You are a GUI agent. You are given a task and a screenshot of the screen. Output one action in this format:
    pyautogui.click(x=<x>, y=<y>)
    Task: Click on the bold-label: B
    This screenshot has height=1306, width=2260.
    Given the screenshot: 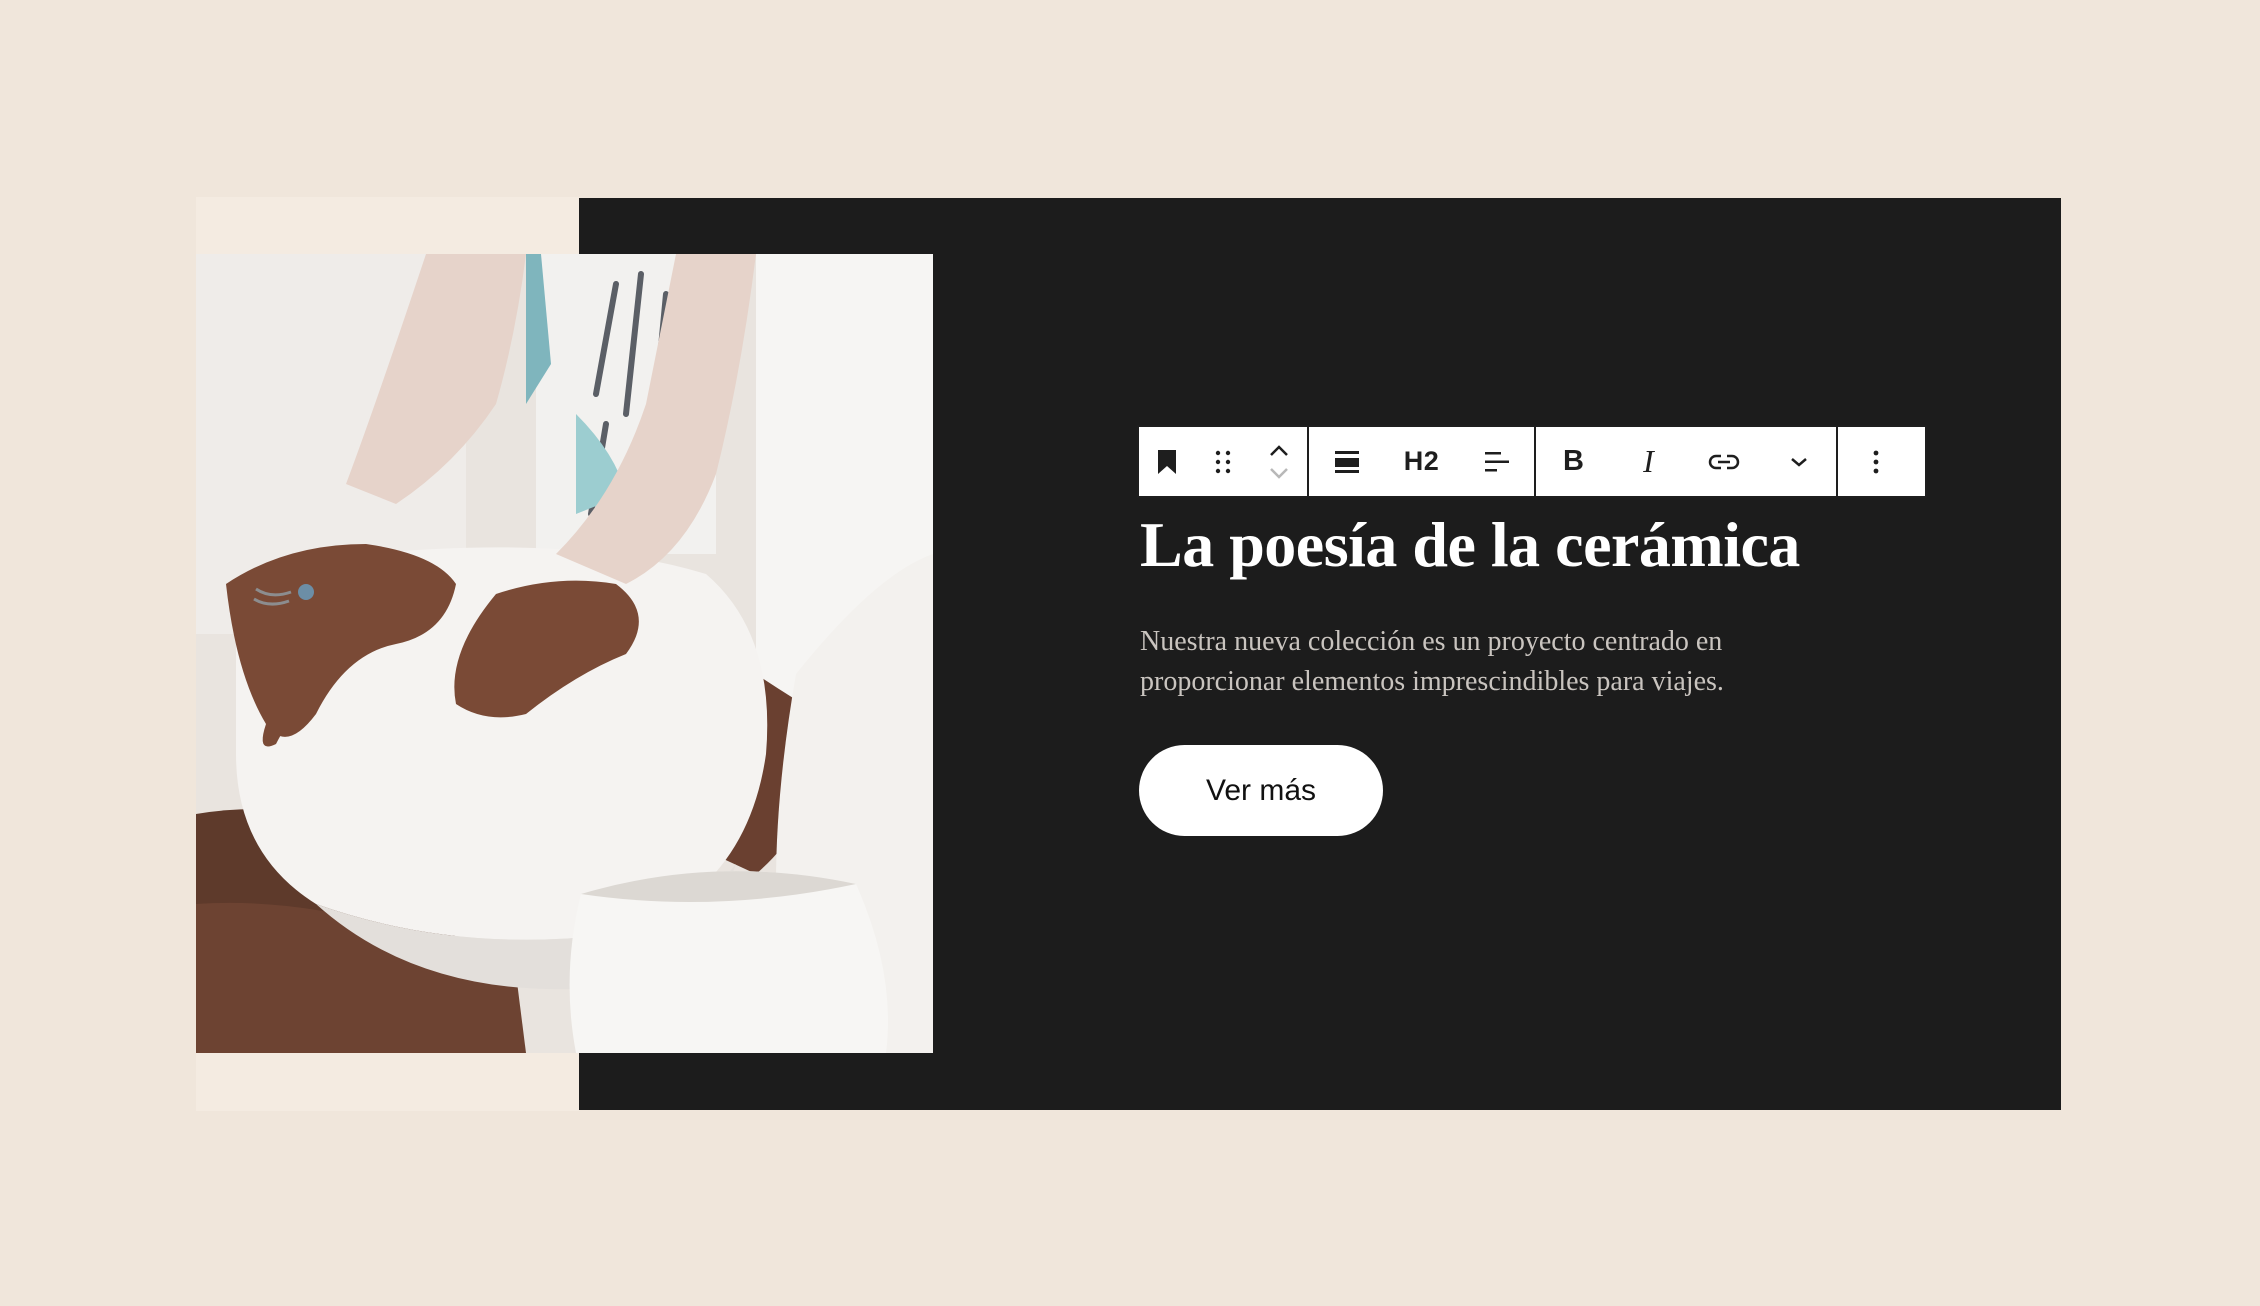 What is the action you would take?
    pyautogui.click(x=1573, y=461)
    